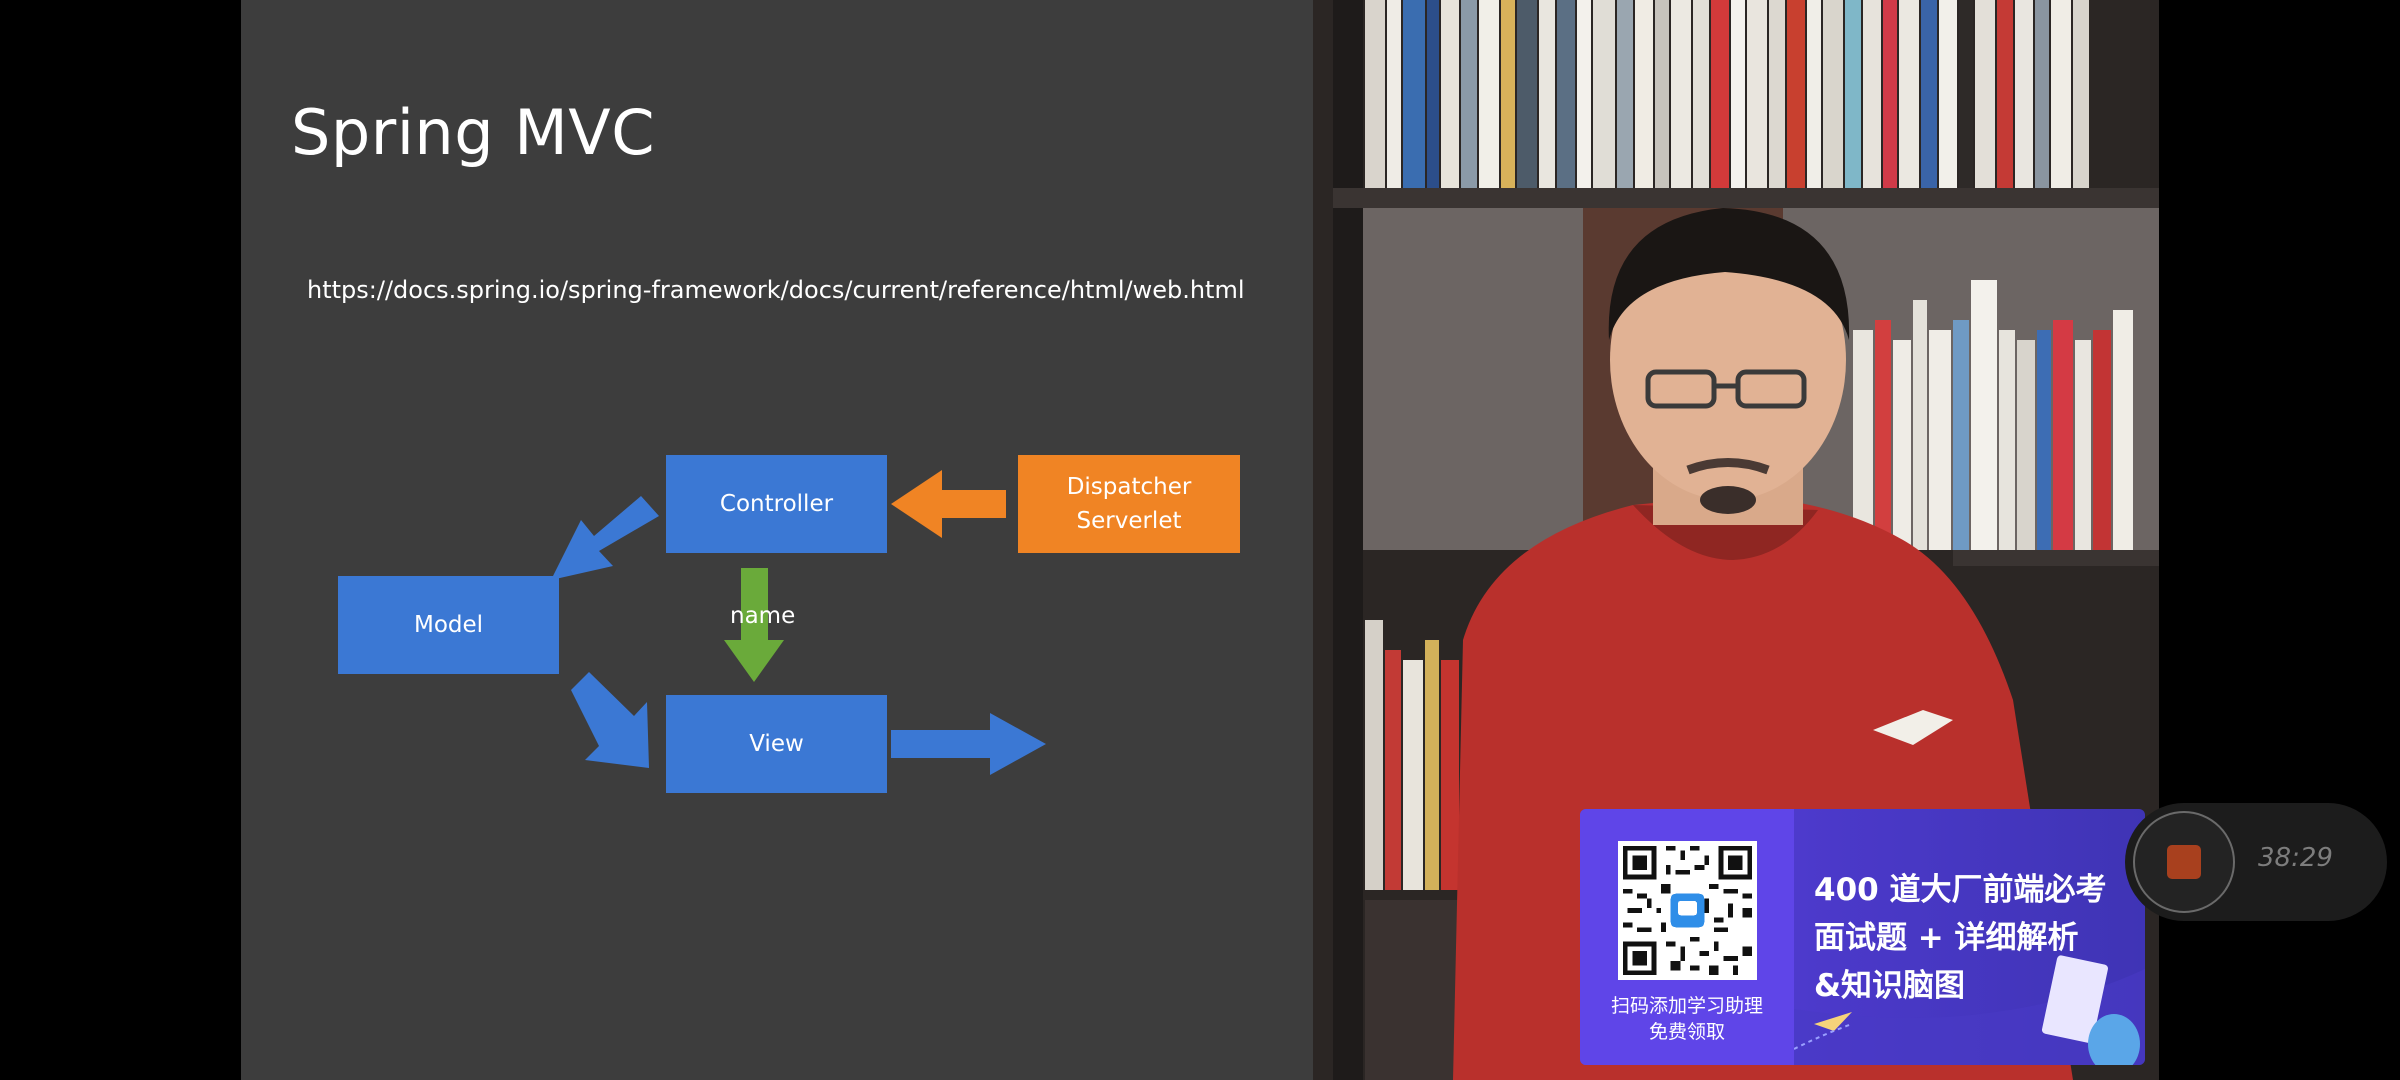 The height and width of the screenshot is (1080, 2400). Describe the element at coordinates (948, 504) in the screenshot. I see `arrow-dispatcher-to-controller` at that location.